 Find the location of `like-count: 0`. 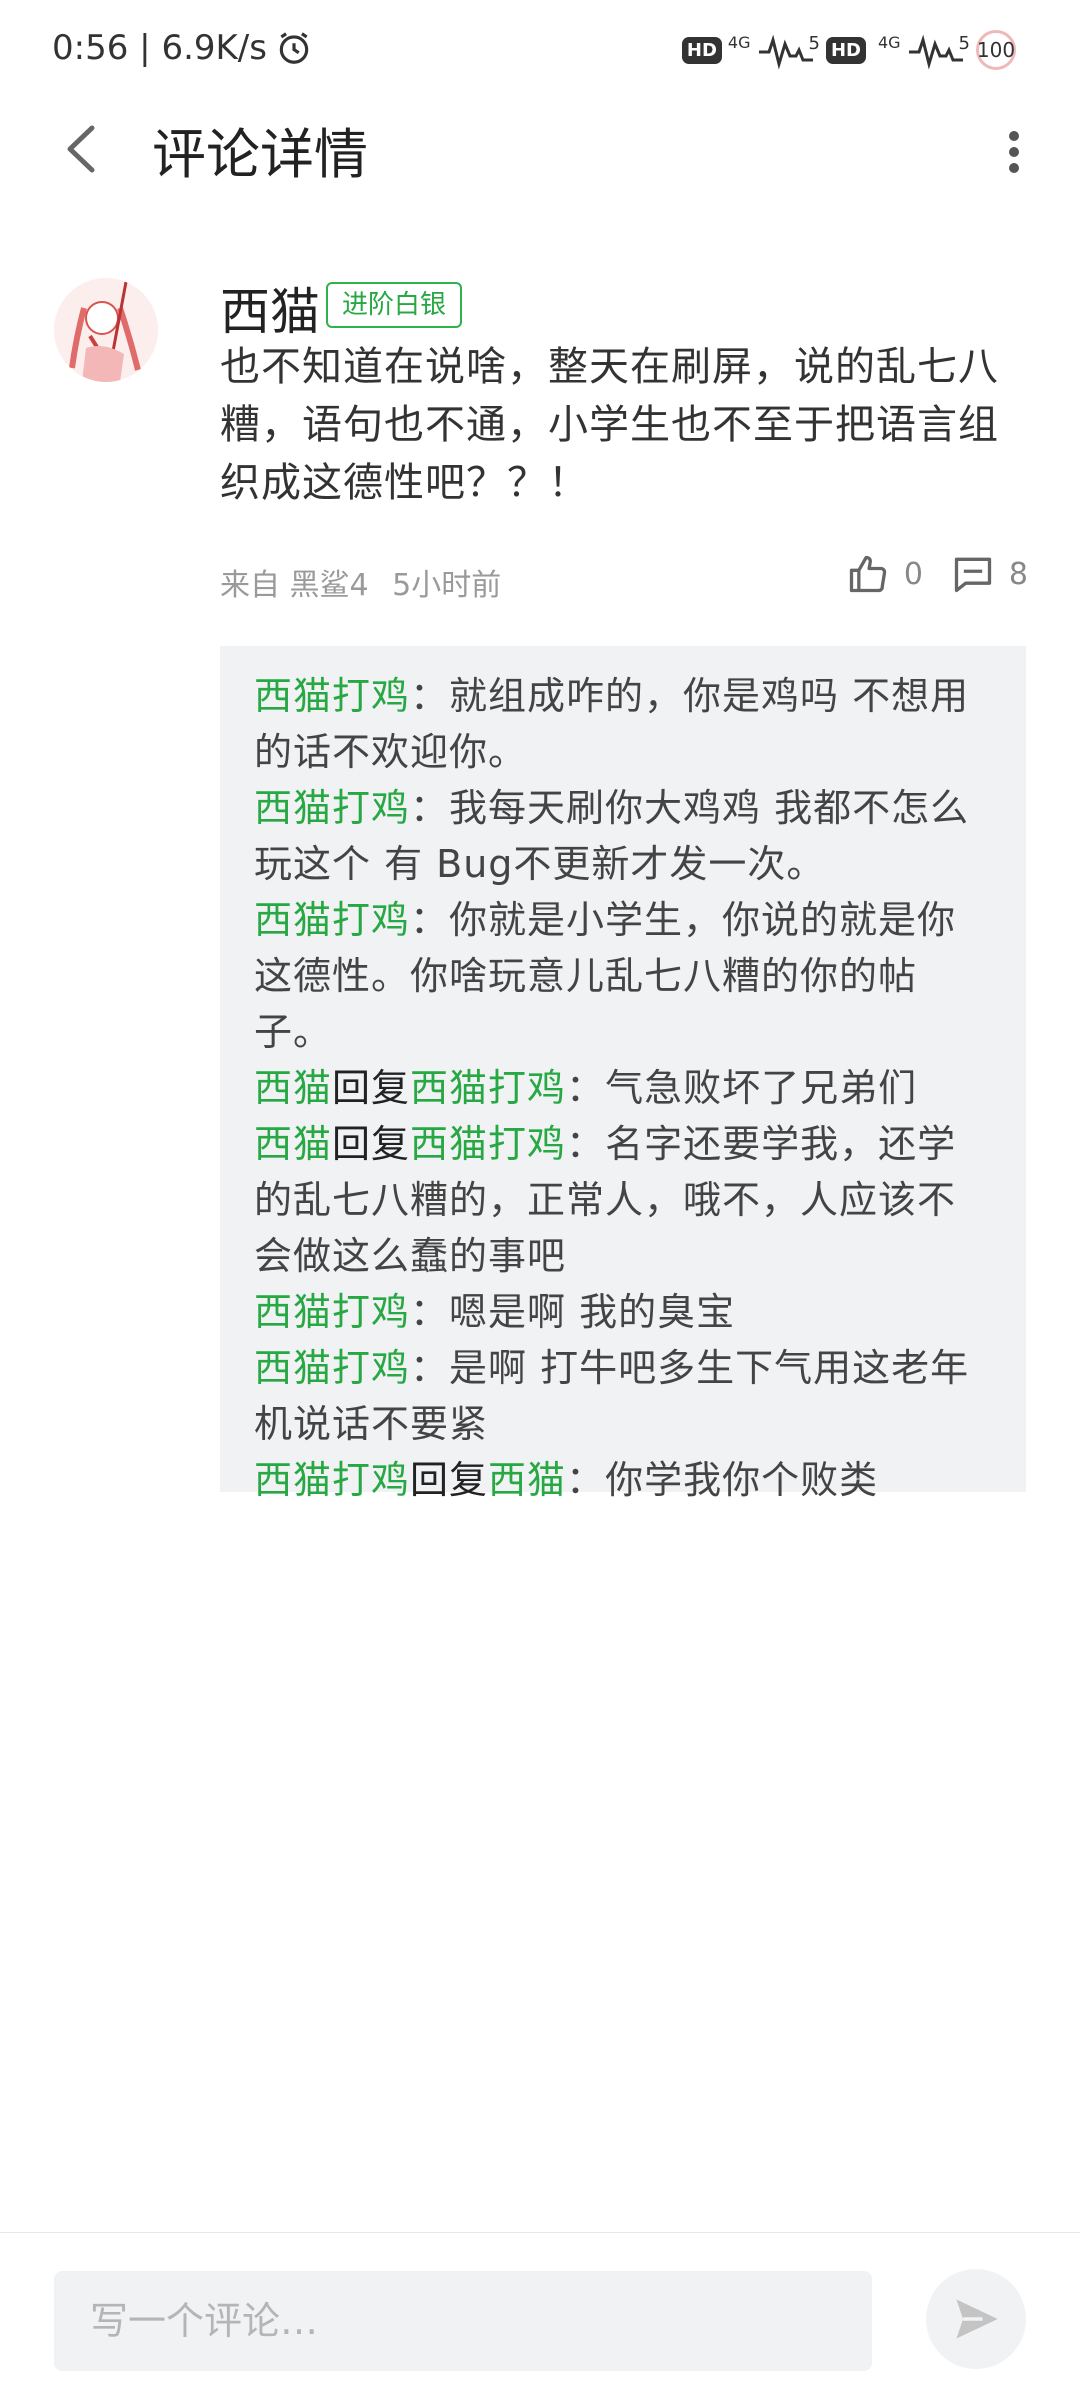

like-count: 0 is located at coordinates (913, 574).